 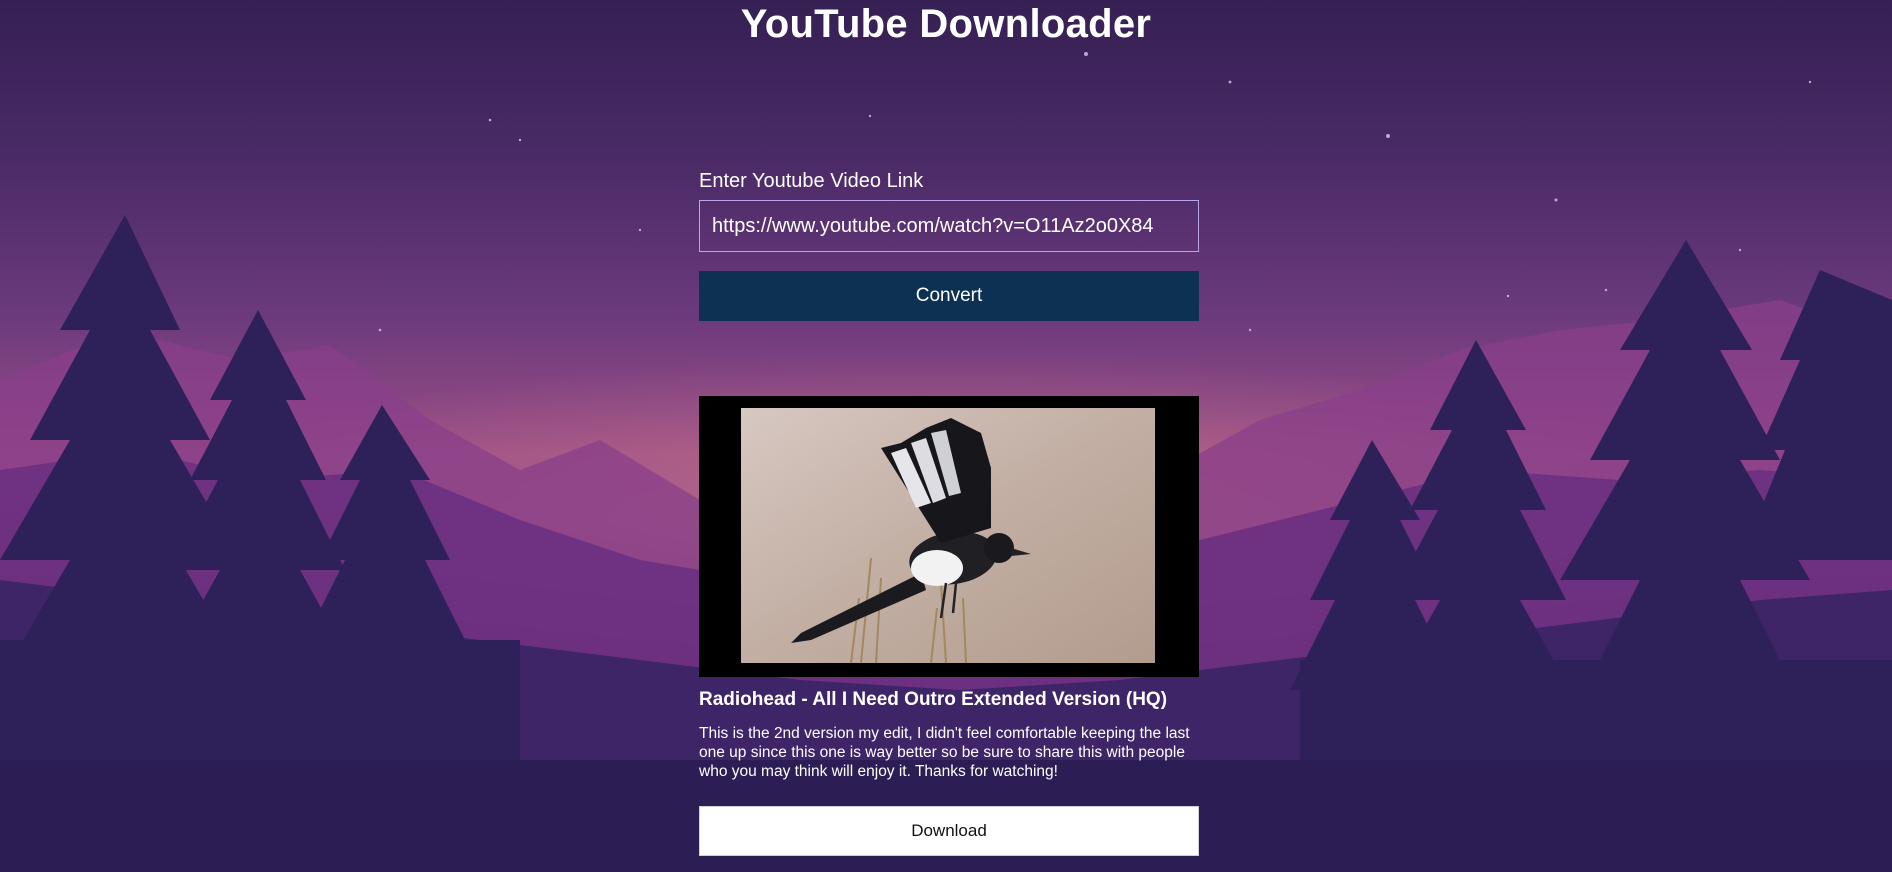 I want to click on download-button: Download, so click(x=949, y=831).